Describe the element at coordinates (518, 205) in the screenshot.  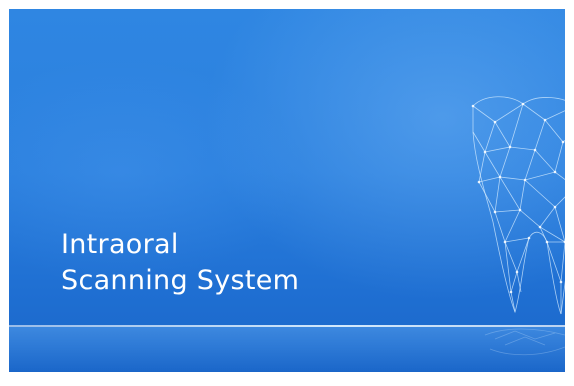
I see `tooth-wireframe-icon` at that location.